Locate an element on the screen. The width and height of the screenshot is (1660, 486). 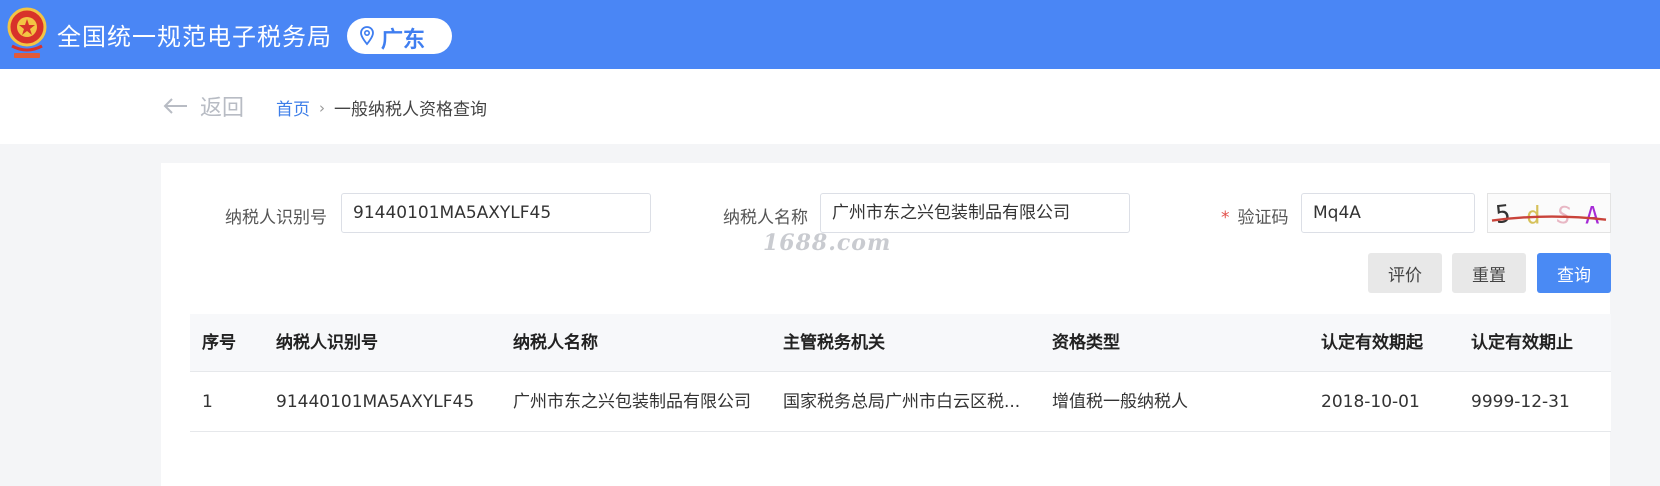
cell-taxpayer-name: 广州市东之兴包装制品有限公司 is located at coordinates (632, 402).